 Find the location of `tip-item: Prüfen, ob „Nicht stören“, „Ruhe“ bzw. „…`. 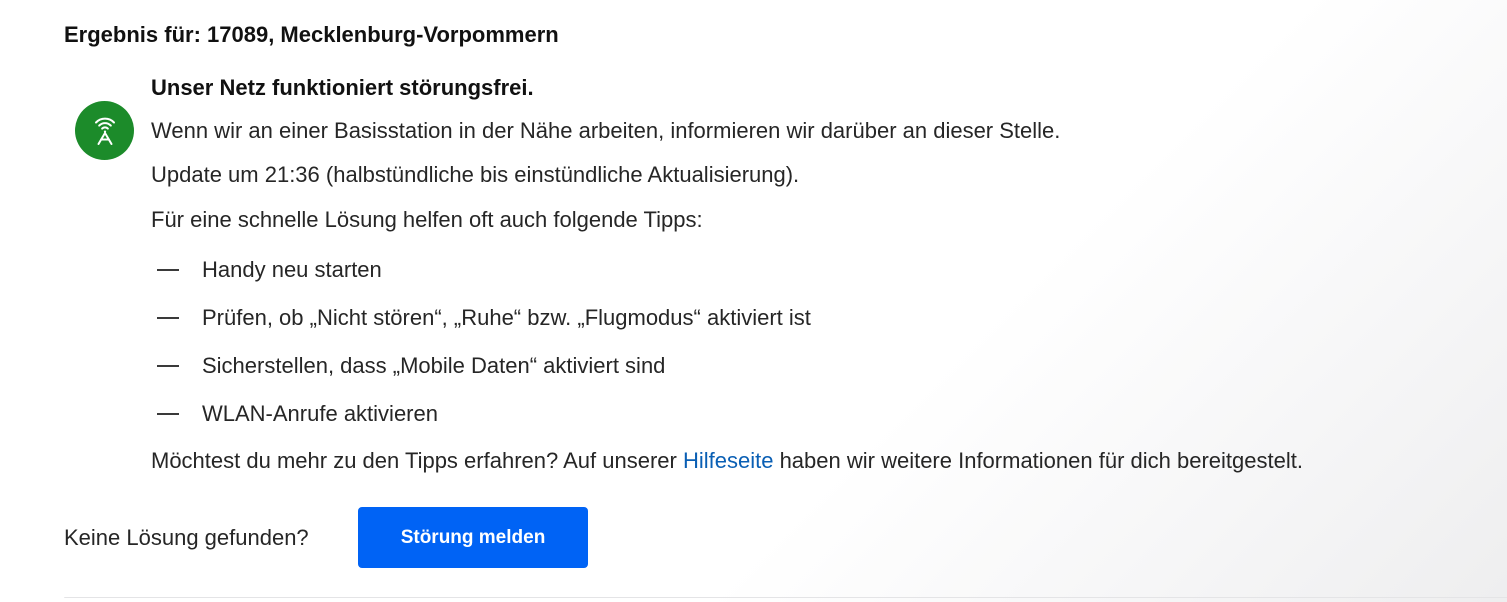

tip-item: Prüfen, ob „Nicht stören“, „Ruhe“ bzw. „… is located at coordinates (484, 318).